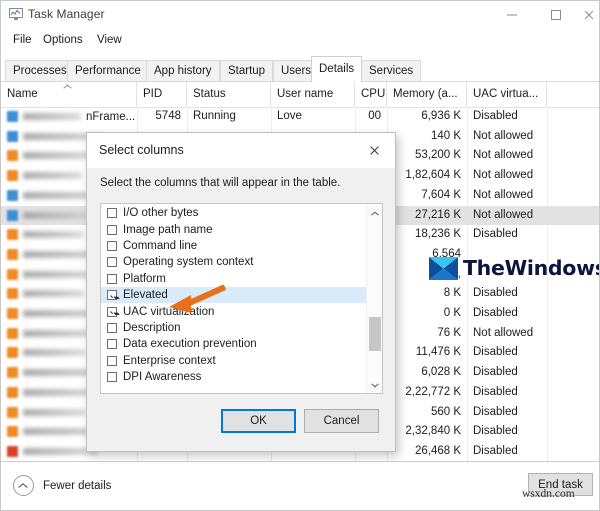  What do you see at coordinates (233, 246) in the screenshot?
I see `column-option-command-line: Command line` at bounding box center [233, 246].